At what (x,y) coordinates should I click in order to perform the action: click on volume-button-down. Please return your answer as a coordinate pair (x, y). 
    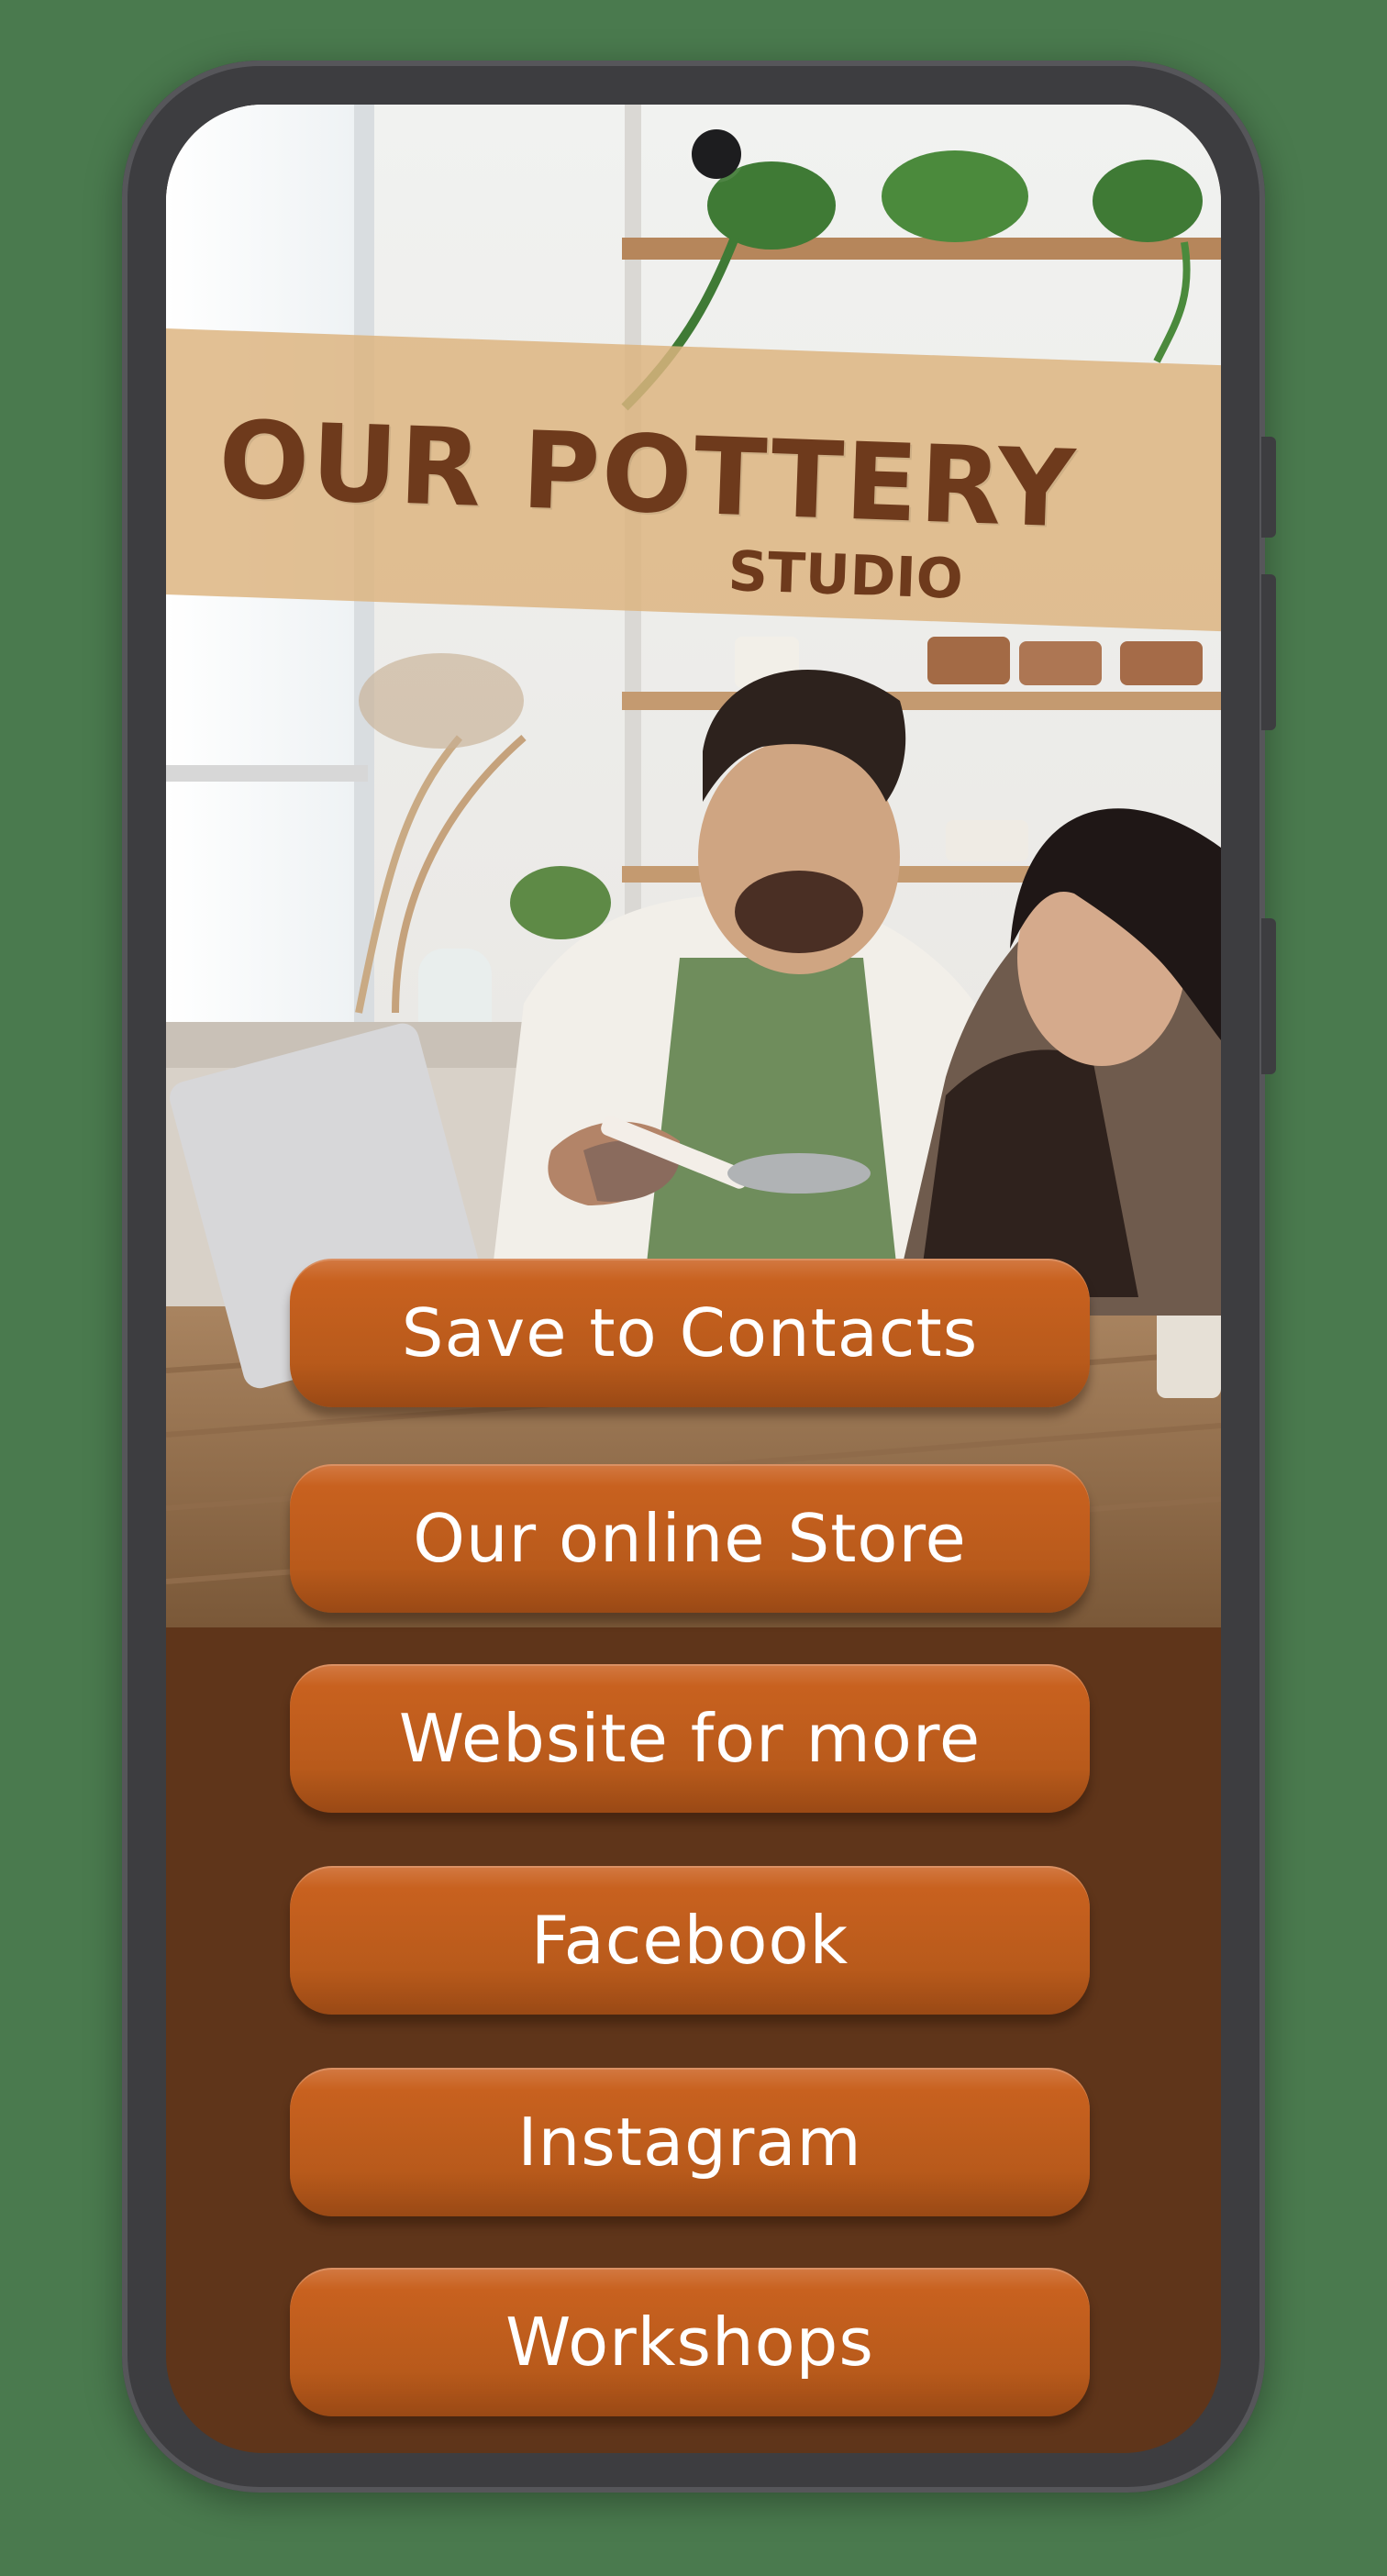
    Looking at the image, I should click on (1268, 996).